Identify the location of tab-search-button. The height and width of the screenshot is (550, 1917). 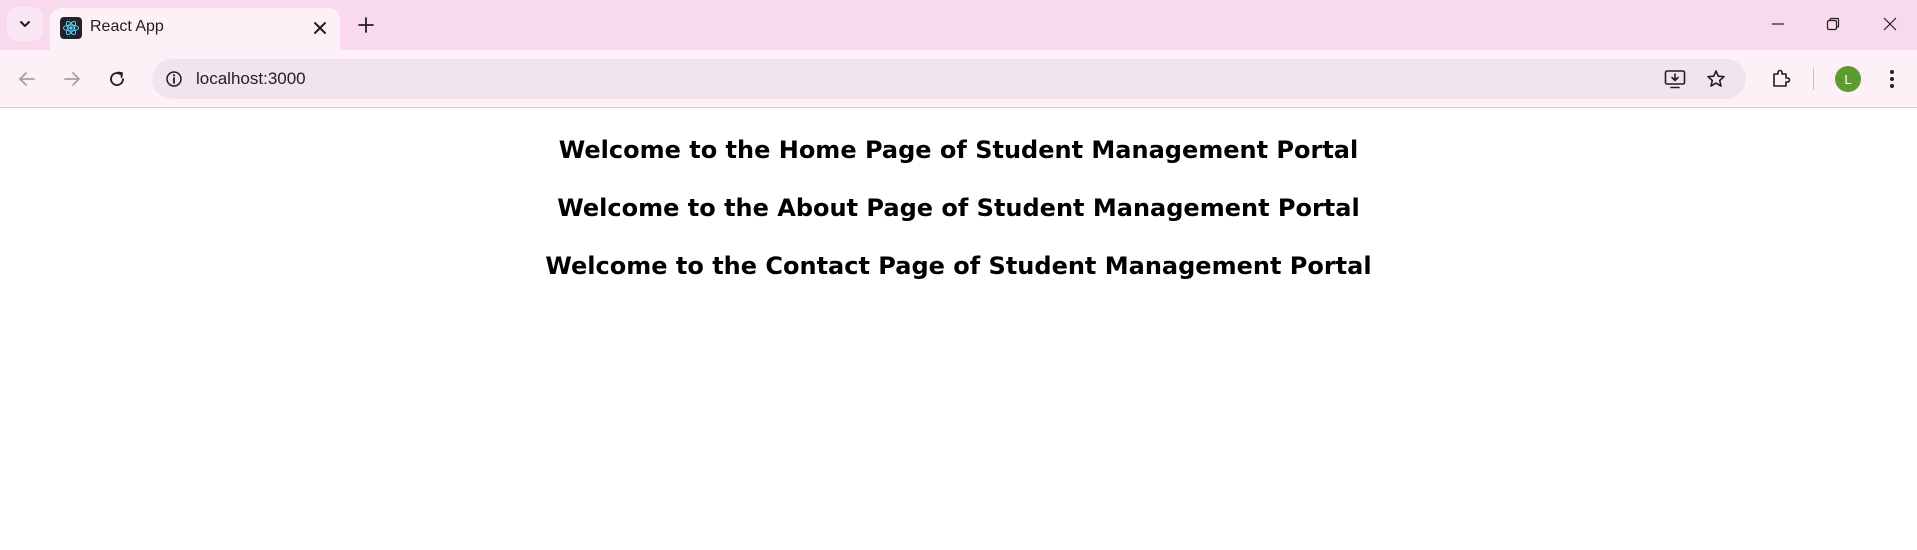
(25, 24).